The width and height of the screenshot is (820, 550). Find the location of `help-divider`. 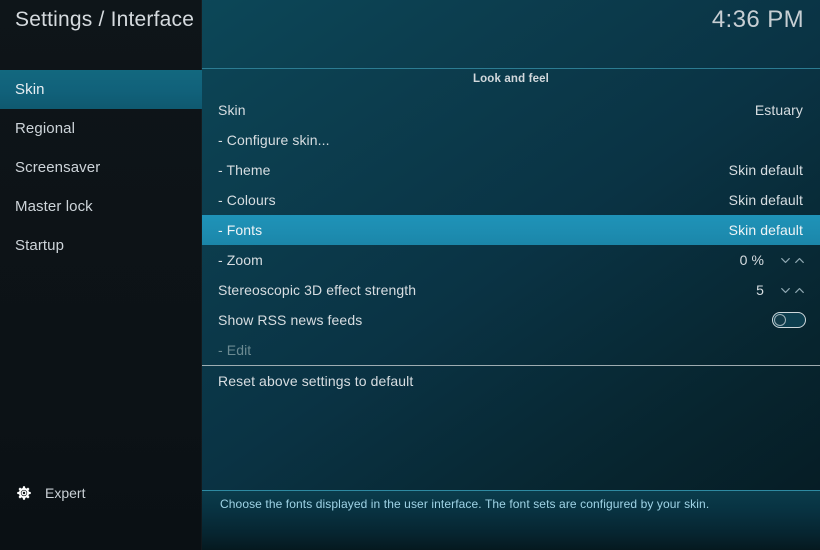

help-divider is located at coordinates (511, 490).